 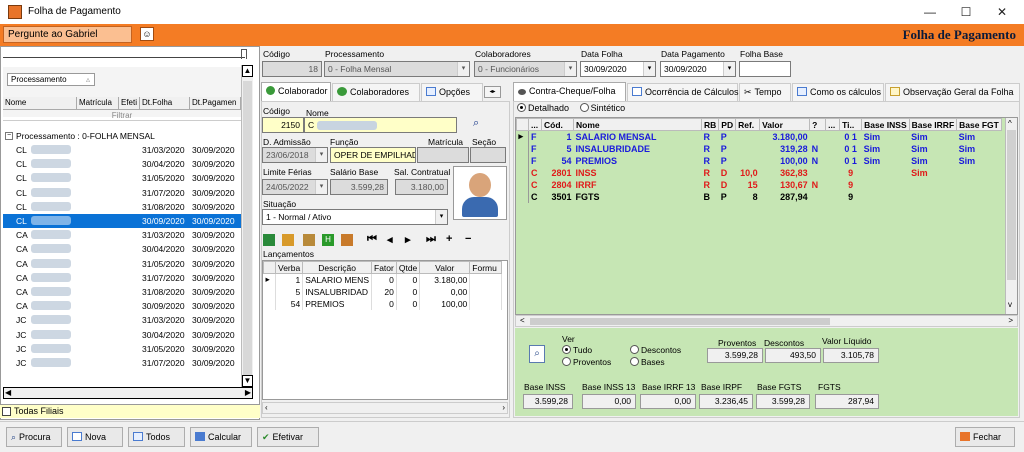 I want to click on scroll-down-icon: v, so click(x=1010, y=304).